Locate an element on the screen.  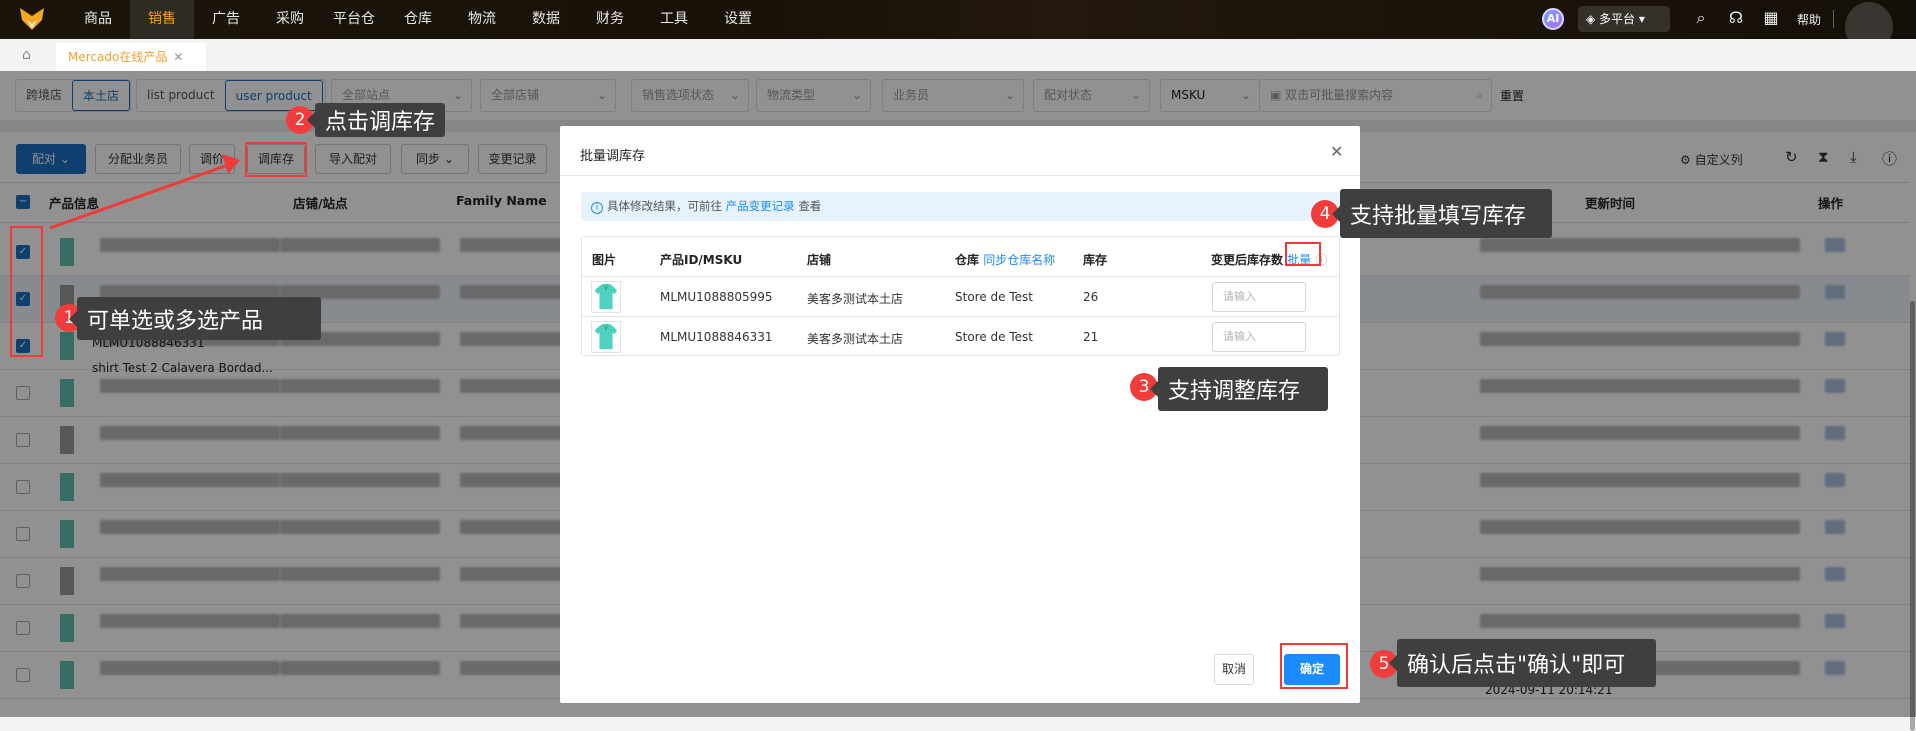
product-id: MLMU1088846331 is located at coordinates (716, 337).